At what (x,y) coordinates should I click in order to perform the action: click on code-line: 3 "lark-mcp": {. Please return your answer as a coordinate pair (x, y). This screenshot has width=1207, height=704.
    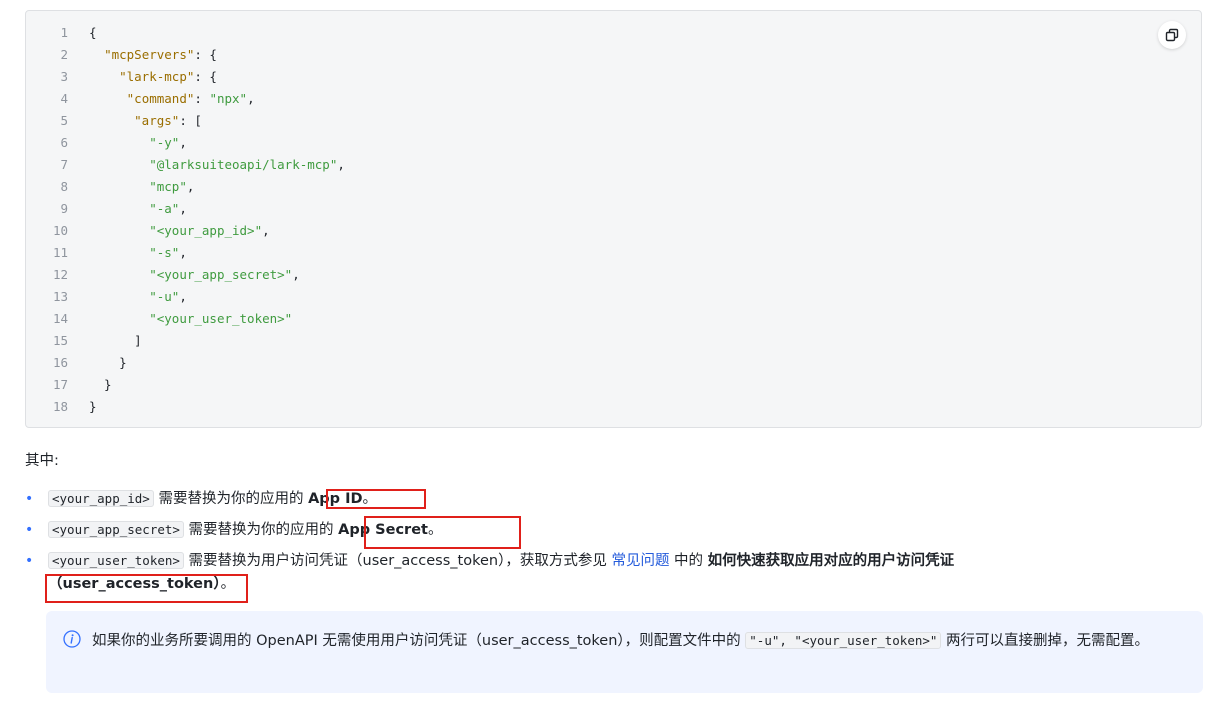
    Looking at the image, I should click on (185, 77).